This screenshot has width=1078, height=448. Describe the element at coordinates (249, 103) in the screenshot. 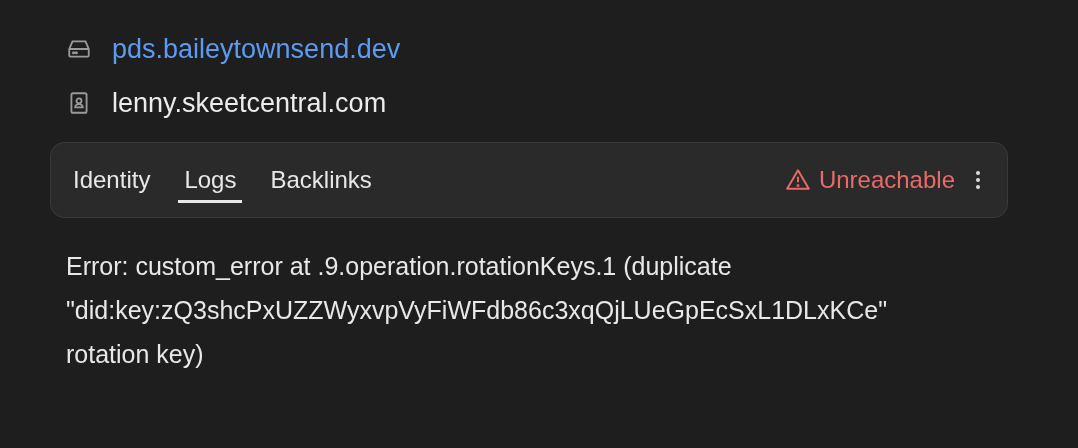

I see `handle-text: lenny.skeetcentral.com` at that location.